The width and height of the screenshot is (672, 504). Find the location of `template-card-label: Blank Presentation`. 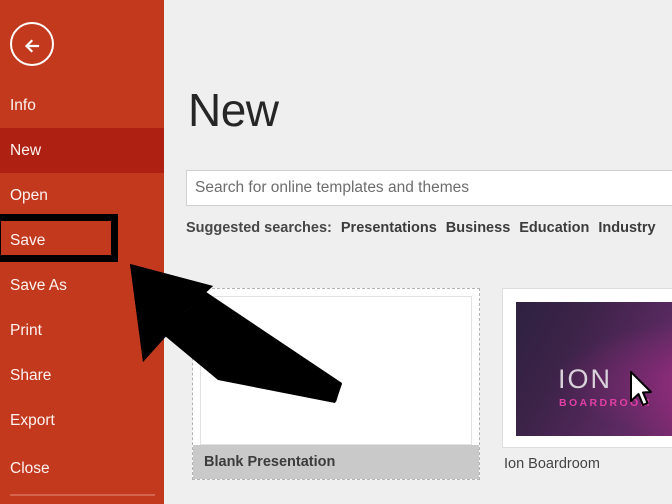

template-card-label: Blank Presentation is located at coordinates (336, 462).